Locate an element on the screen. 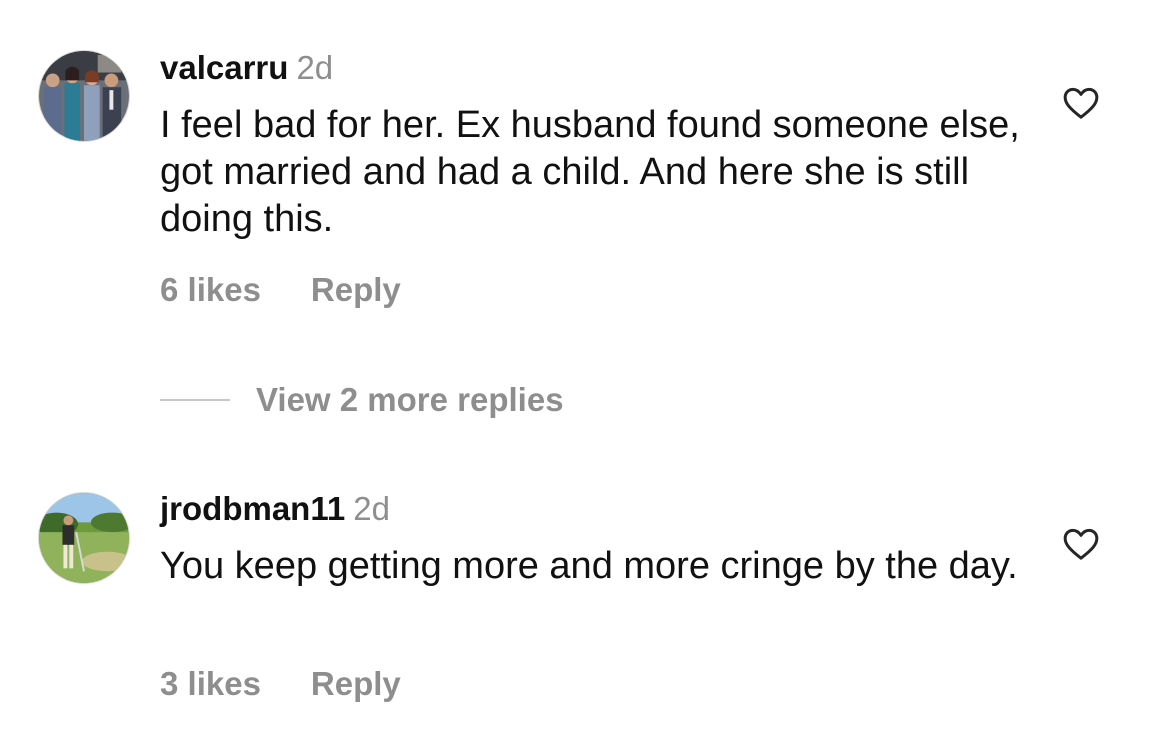  username: jrodbman11 is located at coordinates (252, 508).